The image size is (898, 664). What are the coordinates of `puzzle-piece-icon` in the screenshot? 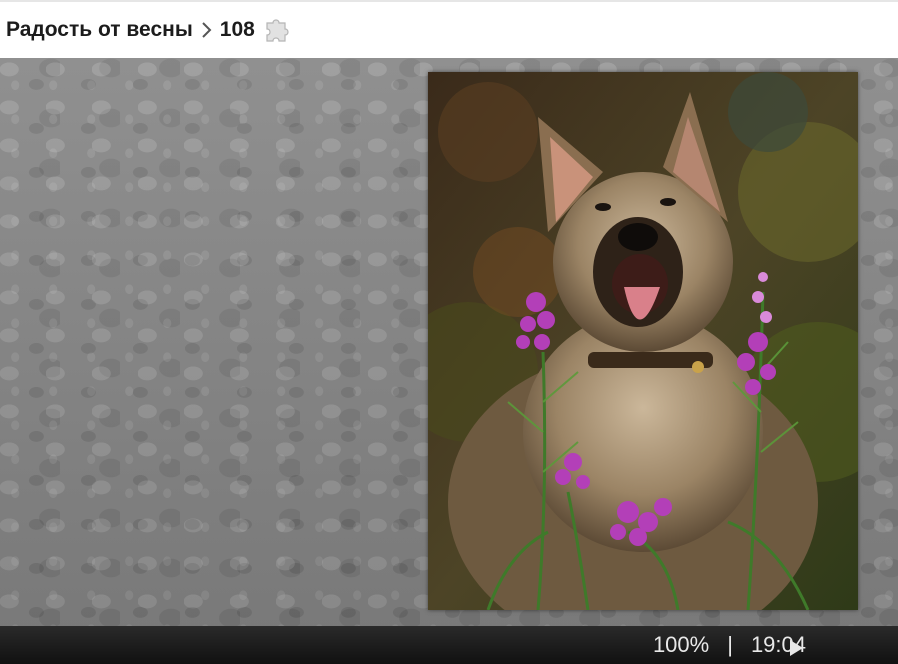 It's located at (276, 30).